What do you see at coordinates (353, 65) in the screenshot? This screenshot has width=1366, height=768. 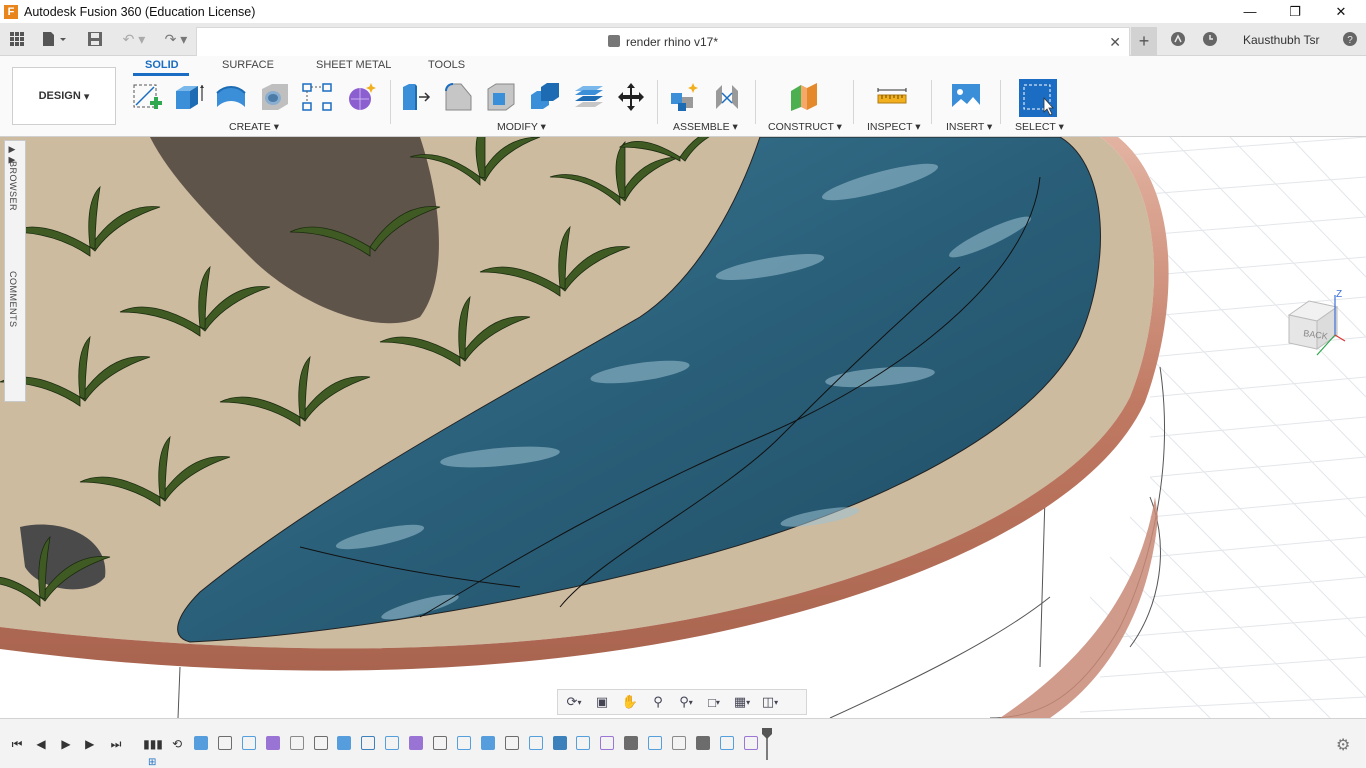 I see `tab-sheet-metal: SHEET METAL` at bounding box center [353, 65].